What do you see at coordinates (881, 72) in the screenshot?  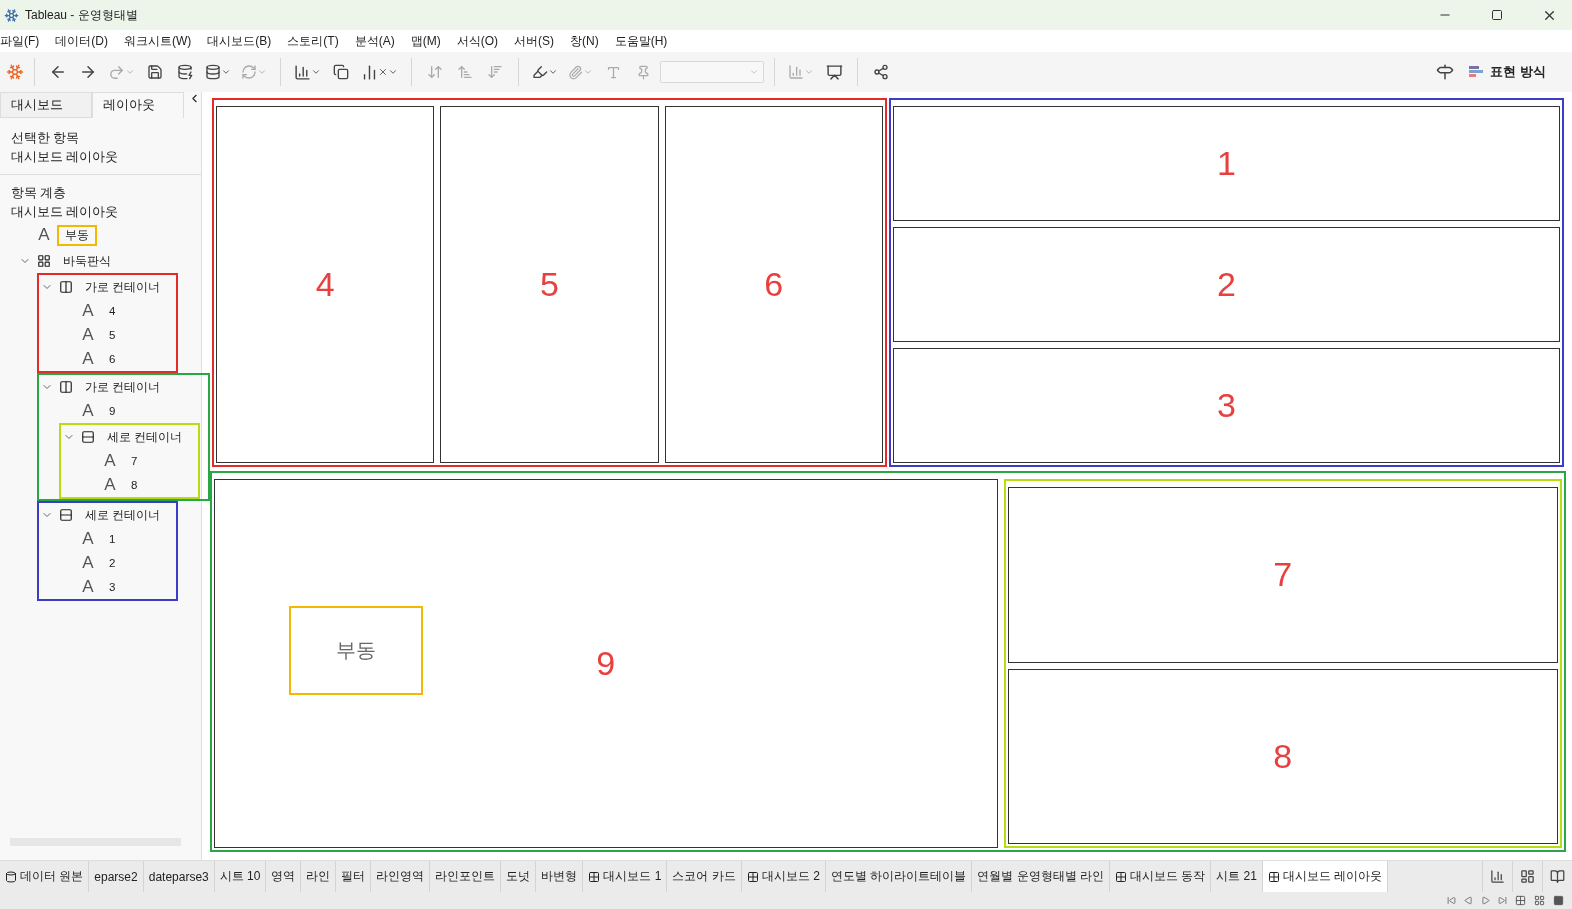 I see `share-icon` at bounding box center [881, 72].